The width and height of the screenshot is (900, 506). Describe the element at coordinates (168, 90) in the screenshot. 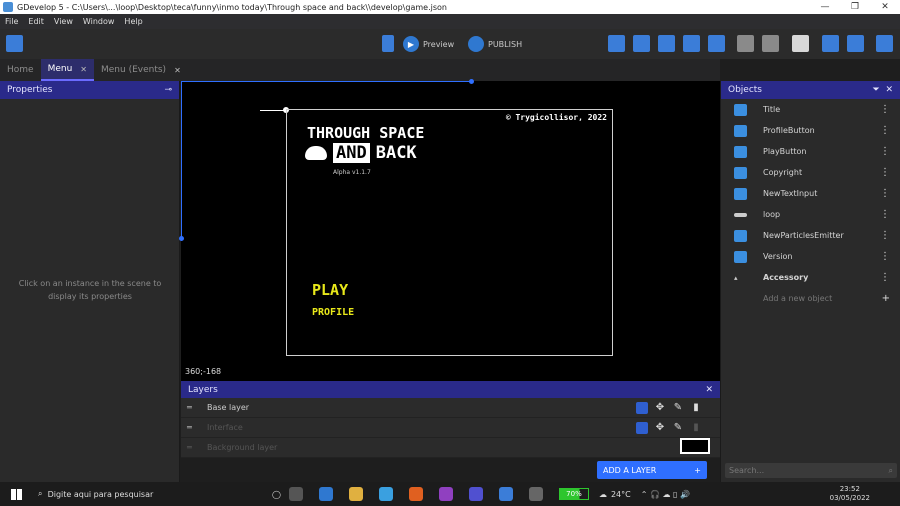

I see `pin-icon: ⊸` at that location.